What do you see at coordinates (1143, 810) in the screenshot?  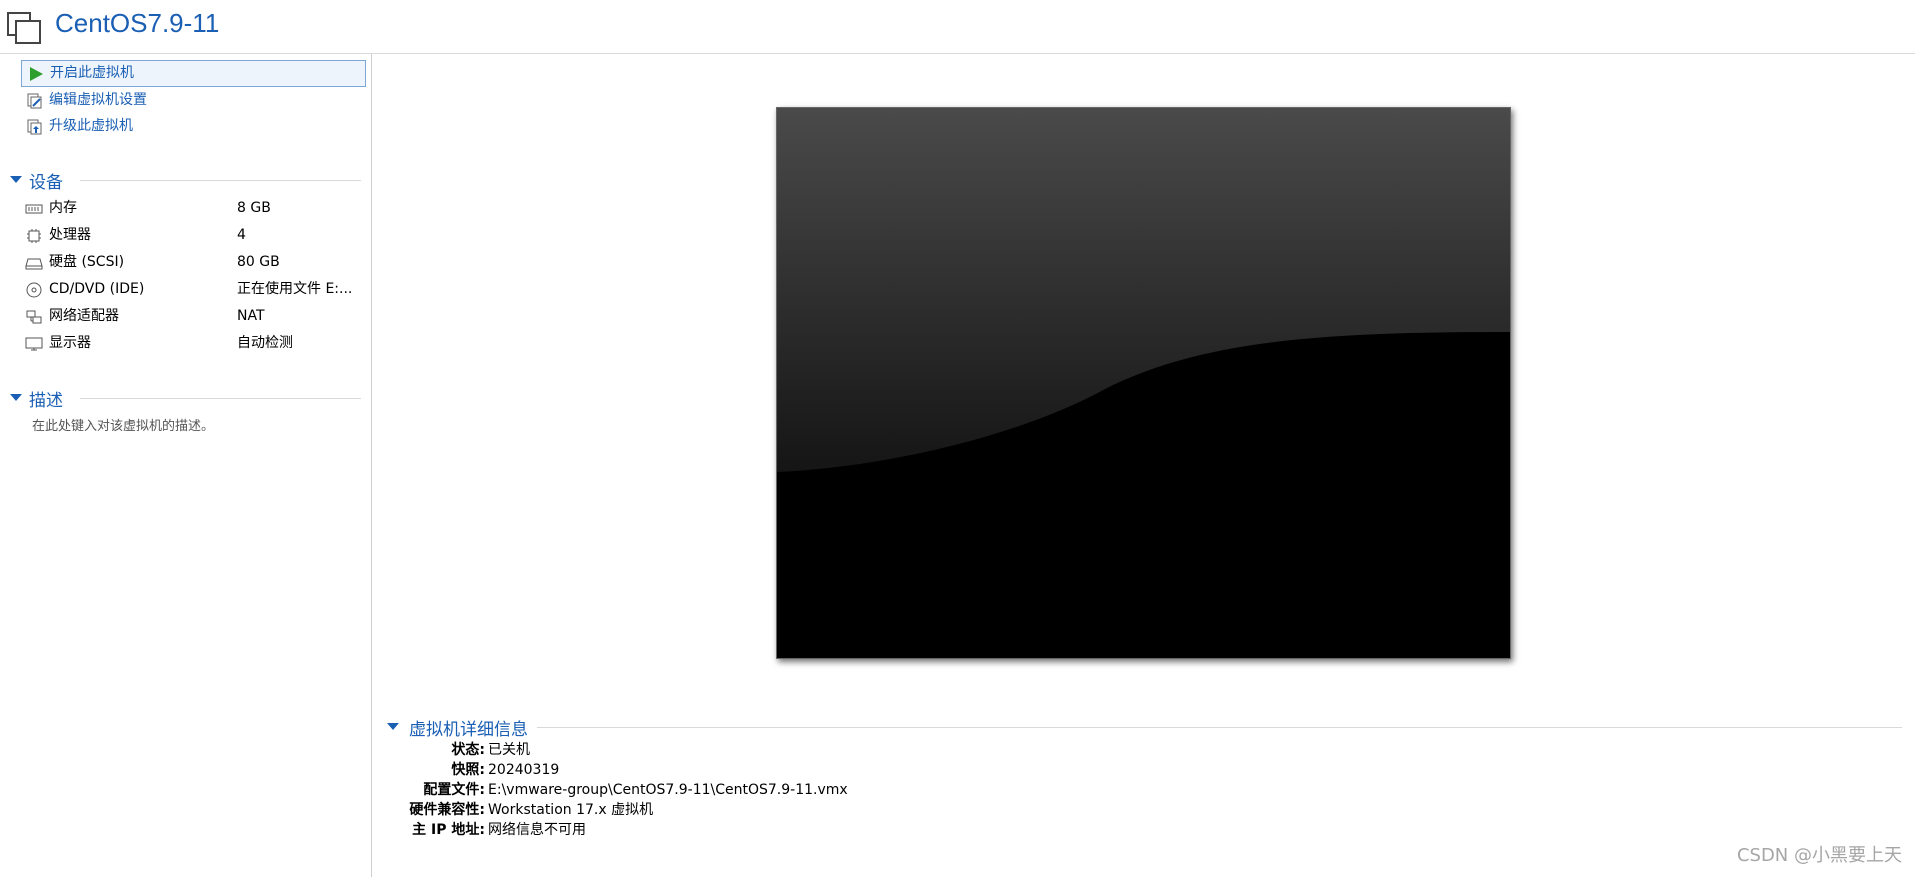 I see `detail-row-hardware-compat: 硬件兼容性: Workstation 17.x 虚拟机` at bounding box center [1143, 810].